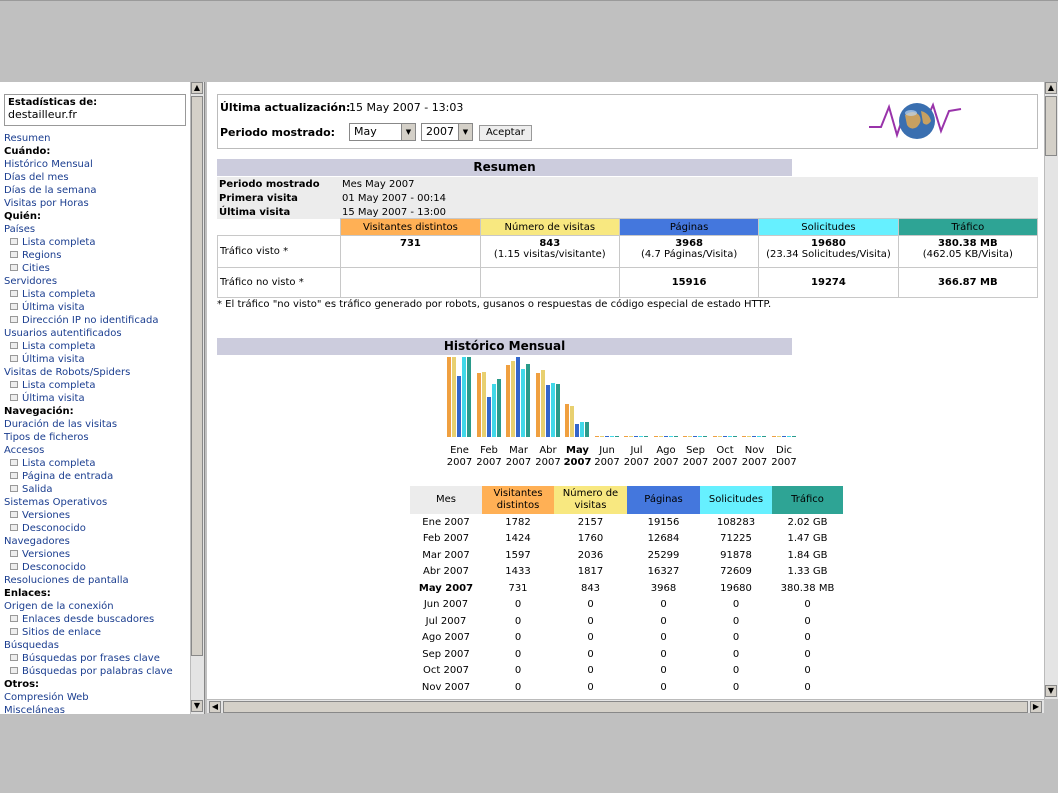 Image resolution: width=1058 pixels, height=793 pixels. I want to click on horizontal-scrollbar: ◀ ▶, so click(625, 706).